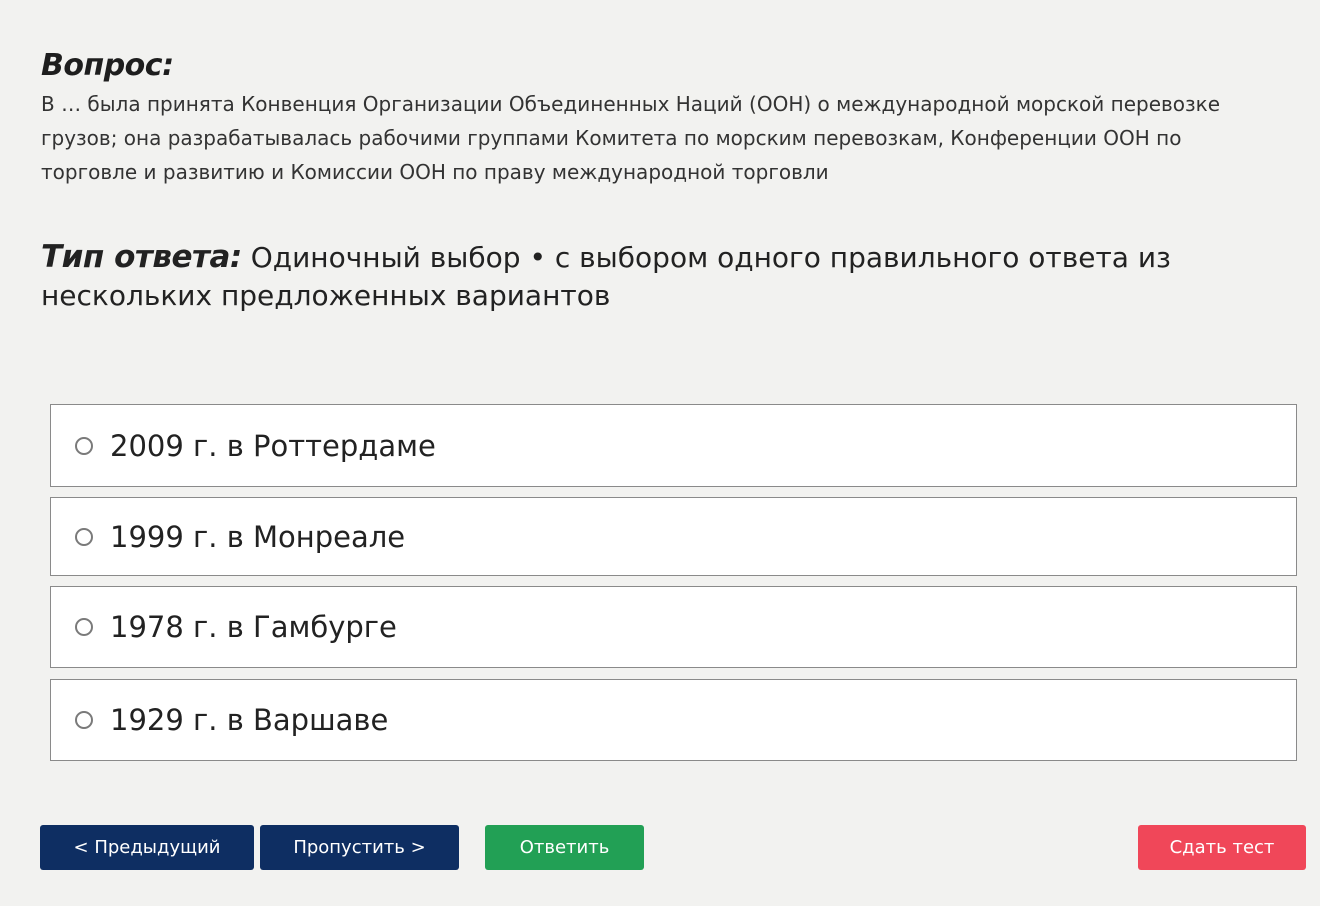 The width and height of the screenshot is (1320, 906). Describe the element at coordinates (249, 720) in the screenshot. I see `answer-option-label: 1929 г. в Варшаве` at that location.